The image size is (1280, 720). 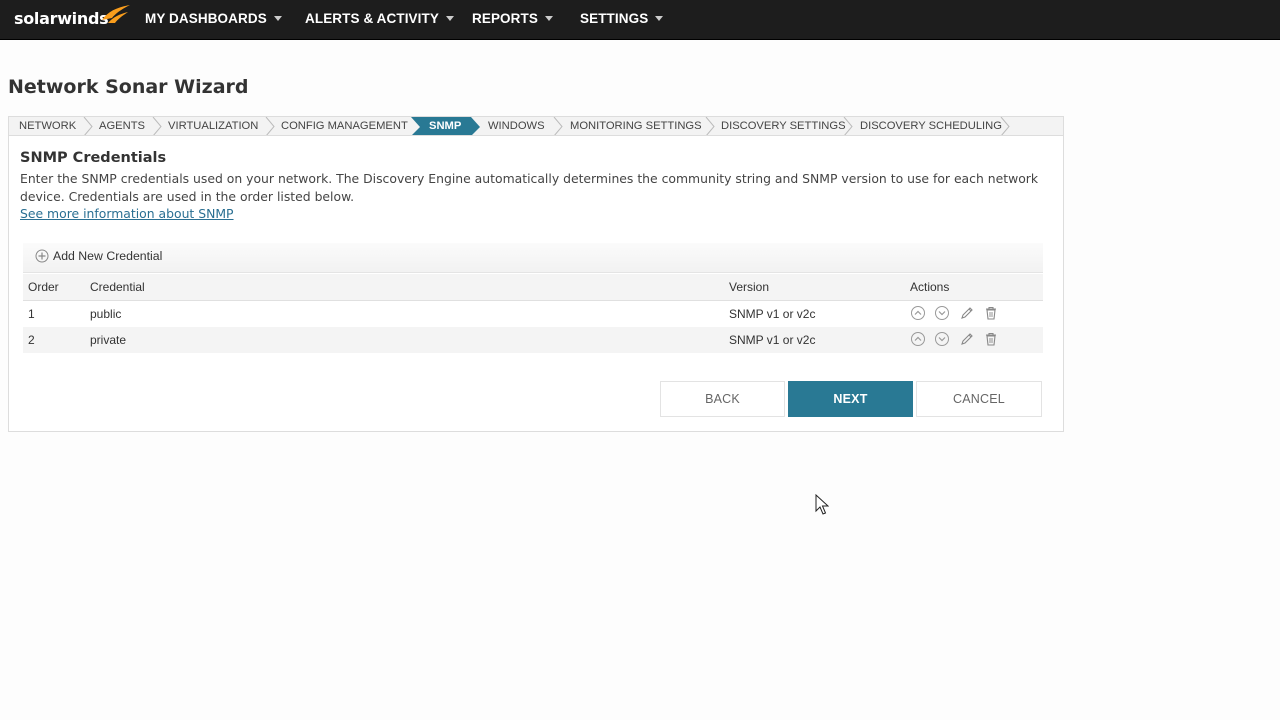 What do you see at coordinates (108, 340) in the screenshot?
I see `row-credential: private` at bounding box center [108, 340].